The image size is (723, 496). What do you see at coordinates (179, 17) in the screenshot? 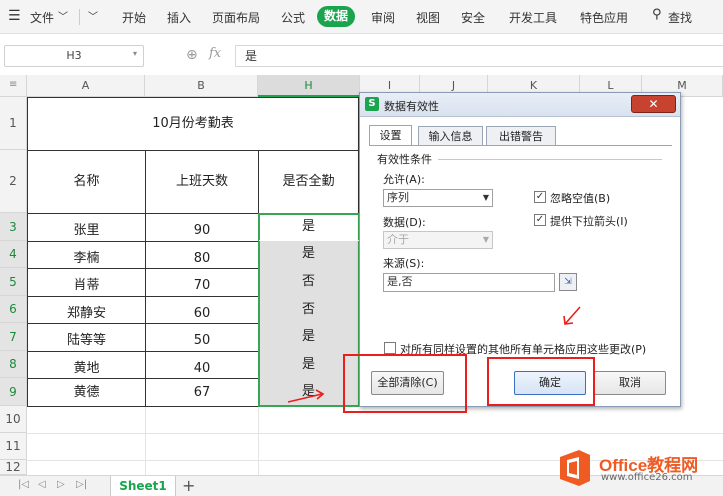
I see `menu-insert: 插入` at bounding box center [179, 17].